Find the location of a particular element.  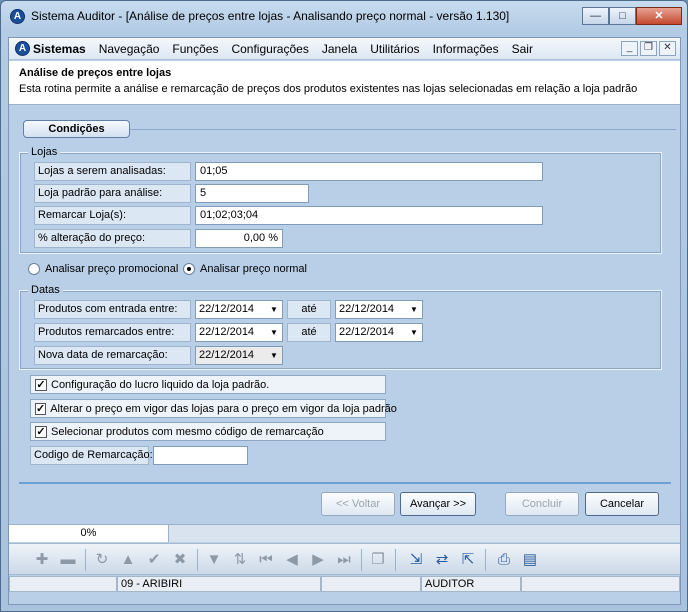

close-button: ✕ is located at coordinates (659, 16).